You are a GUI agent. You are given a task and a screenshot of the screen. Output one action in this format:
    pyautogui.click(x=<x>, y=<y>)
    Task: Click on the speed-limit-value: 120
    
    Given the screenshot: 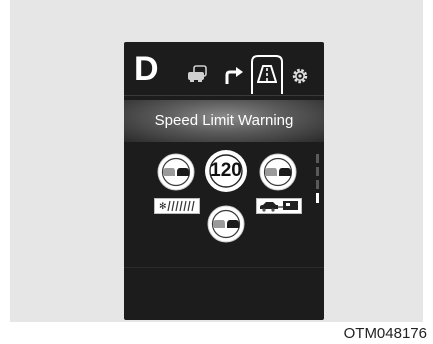 What is the action you would take?
    pyautogui.click(x=226, y=170)
    